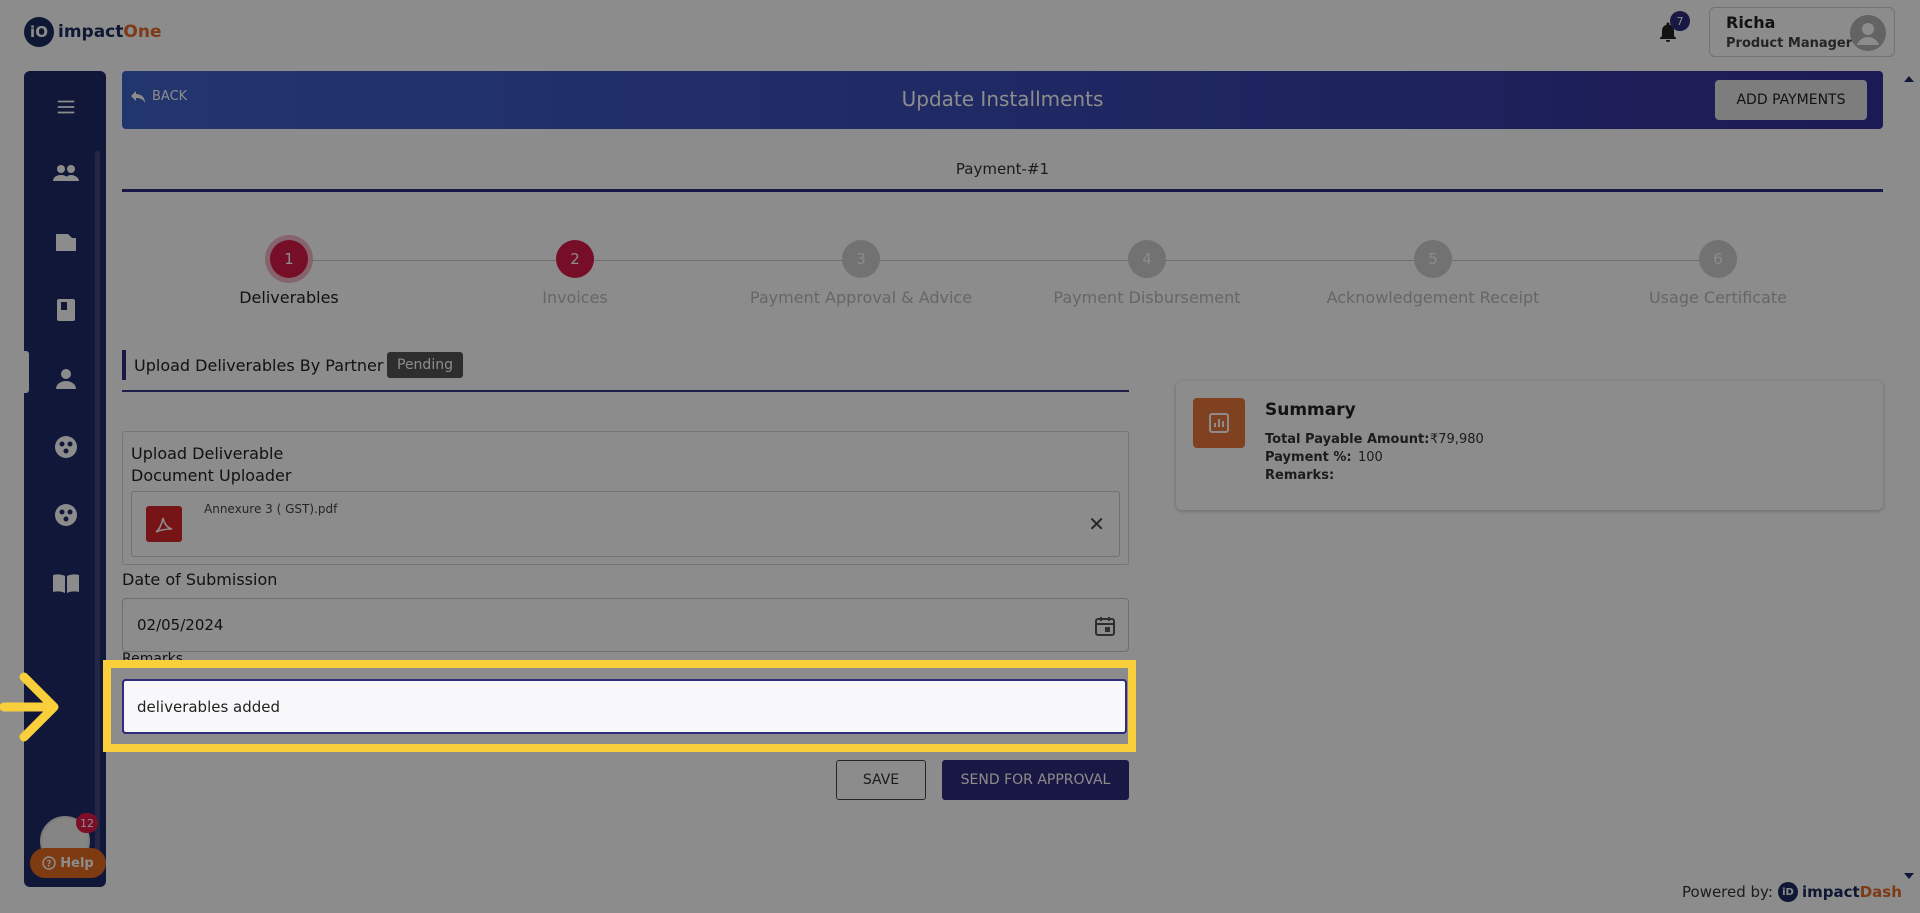 The width and height of the screenshot is (1920, 913). I want to click on sidebar-scrollbar, so click(97, 501).